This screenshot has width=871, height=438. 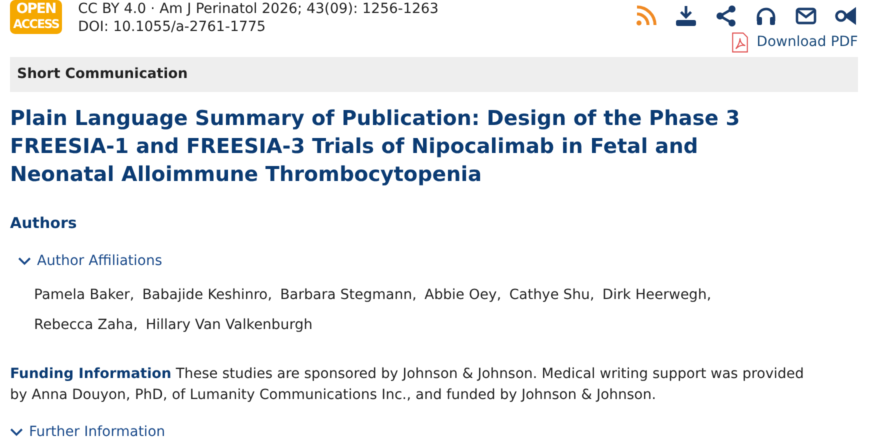 I want to click on doi-text: DOI: 10.1055/a-2761-1775, so click(x=172, y=27).